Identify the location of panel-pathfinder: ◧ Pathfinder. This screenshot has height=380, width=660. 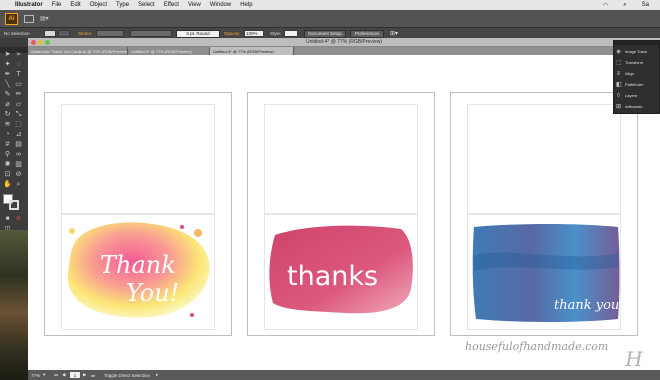
(629, 84).